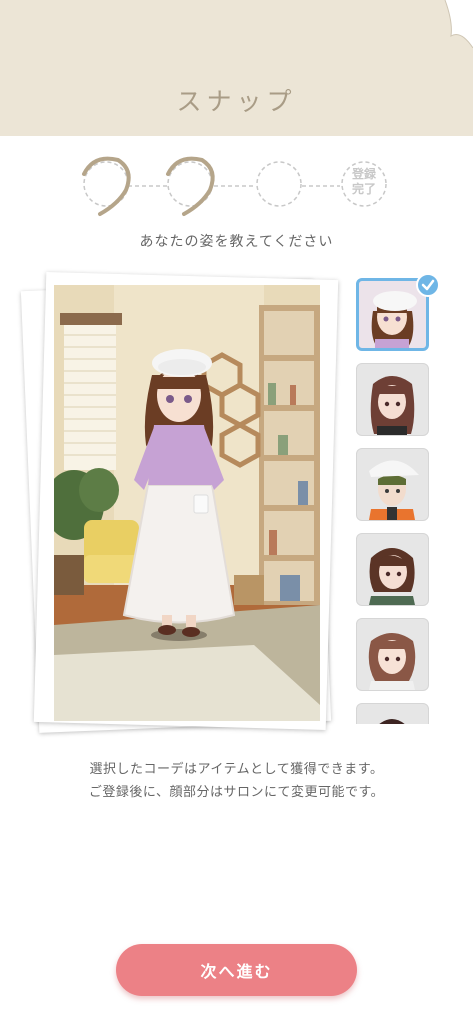  I want to click on page-title: スナップ, so click(236, 101).